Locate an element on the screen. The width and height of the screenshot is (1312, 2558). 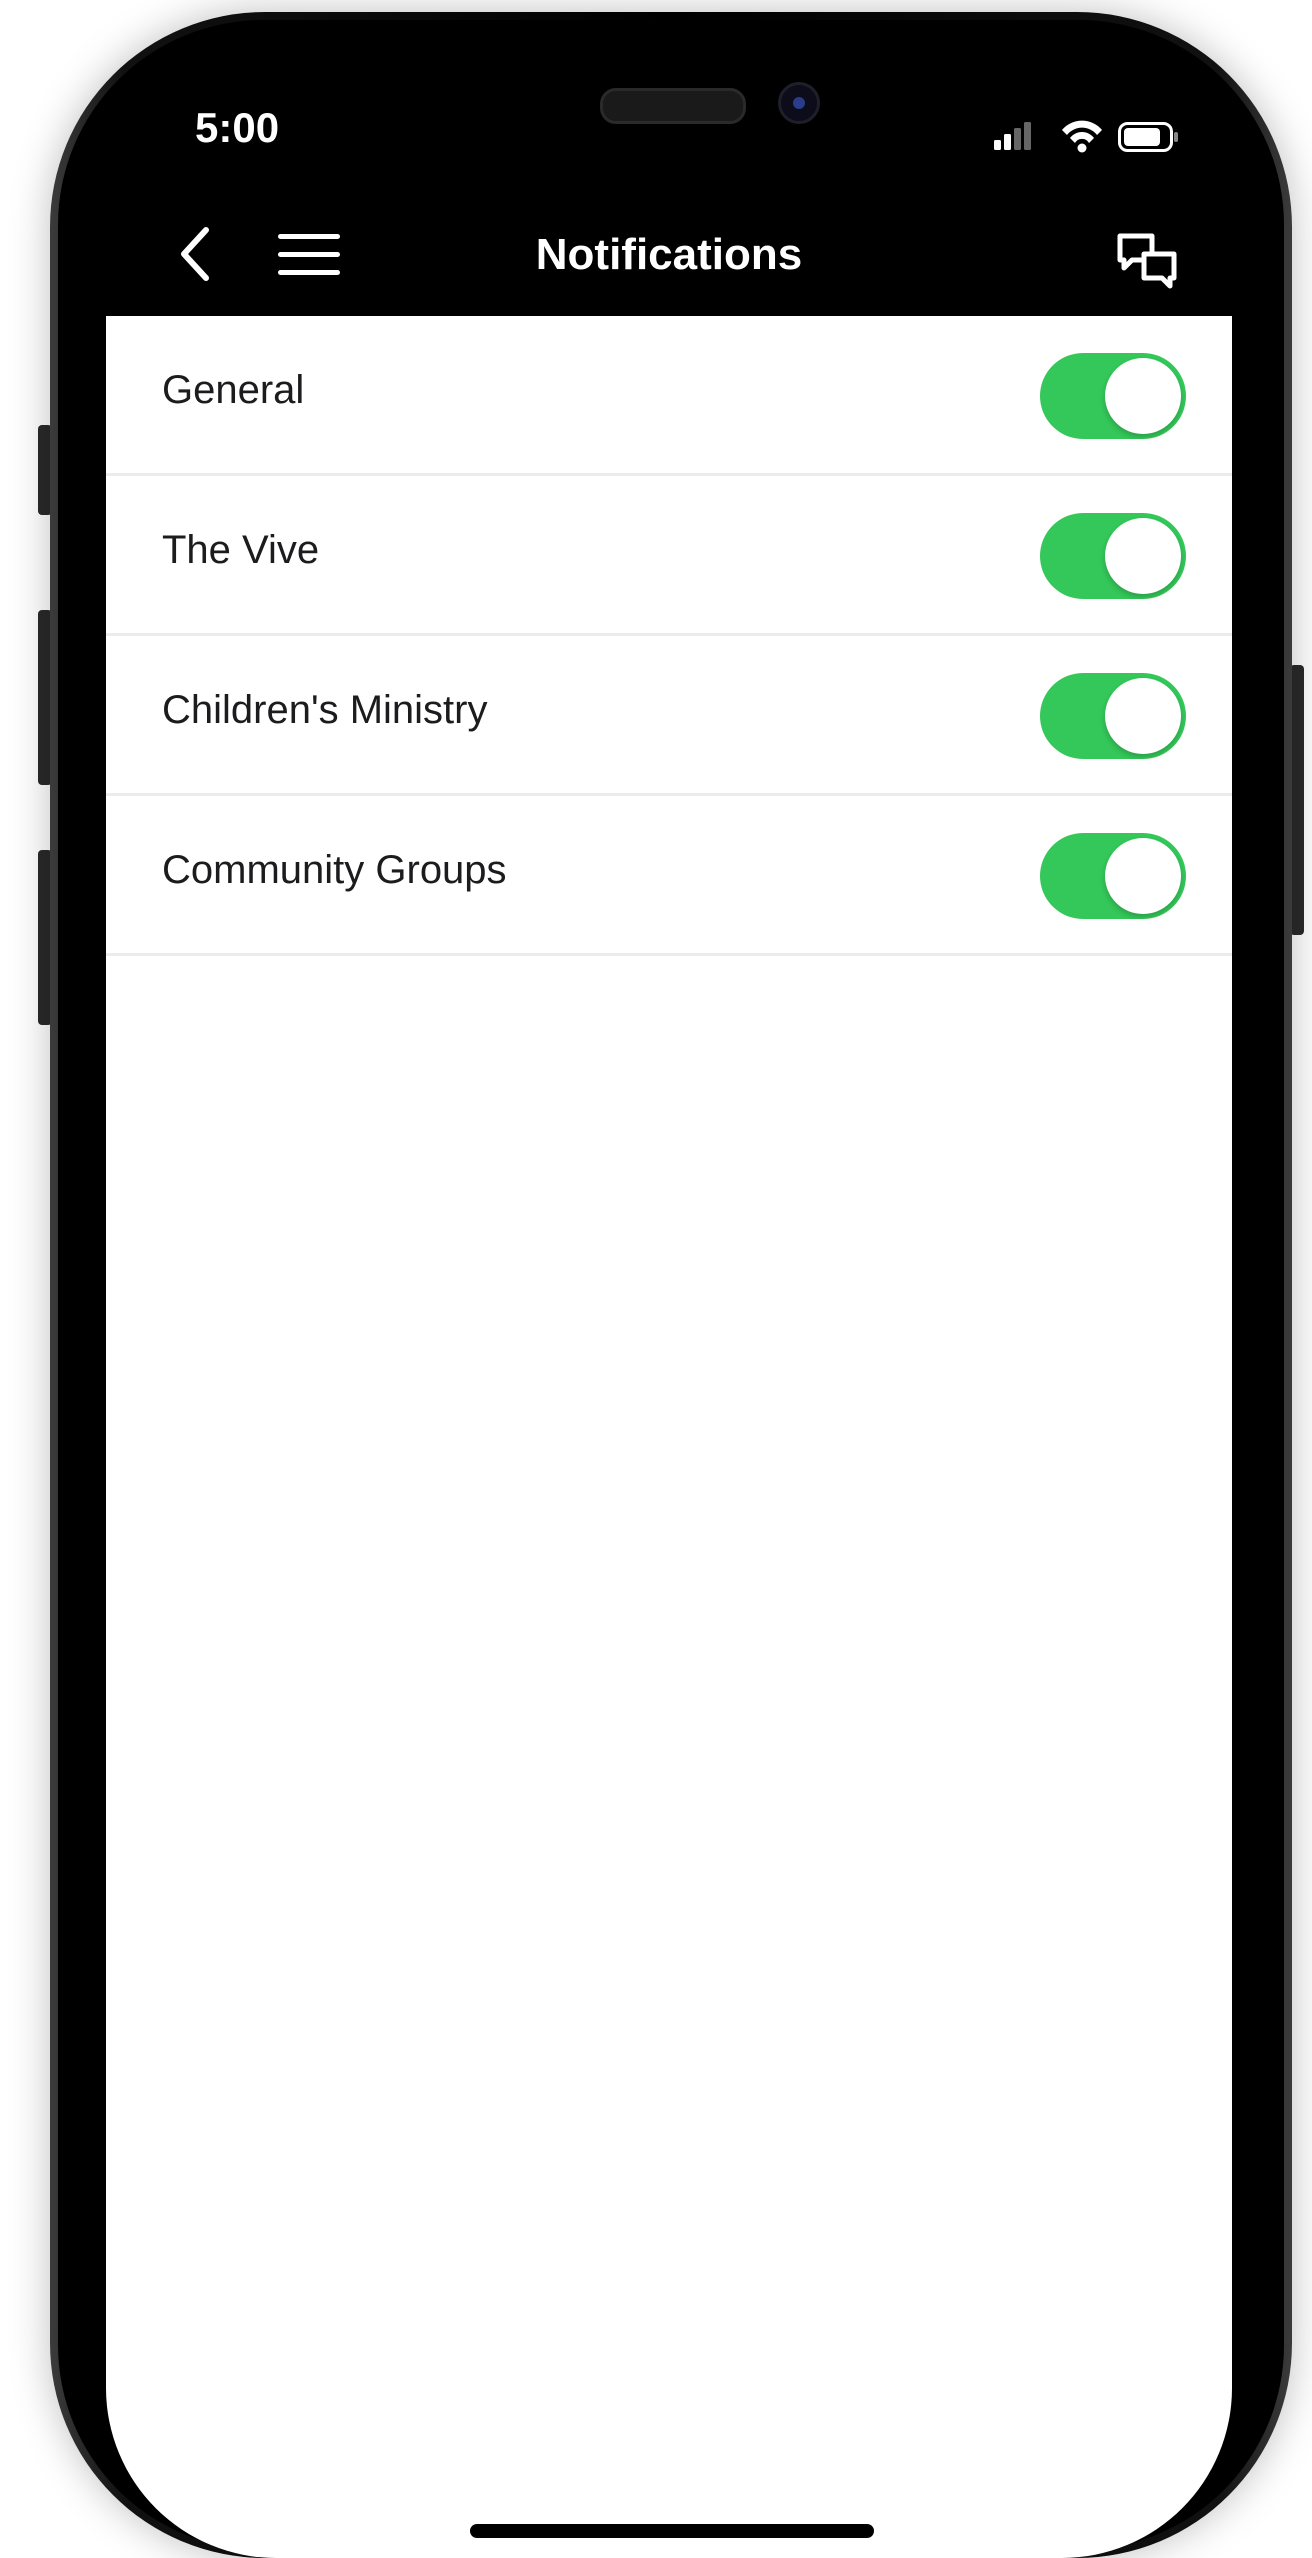
front-camera is located at coordinates (799, 103).